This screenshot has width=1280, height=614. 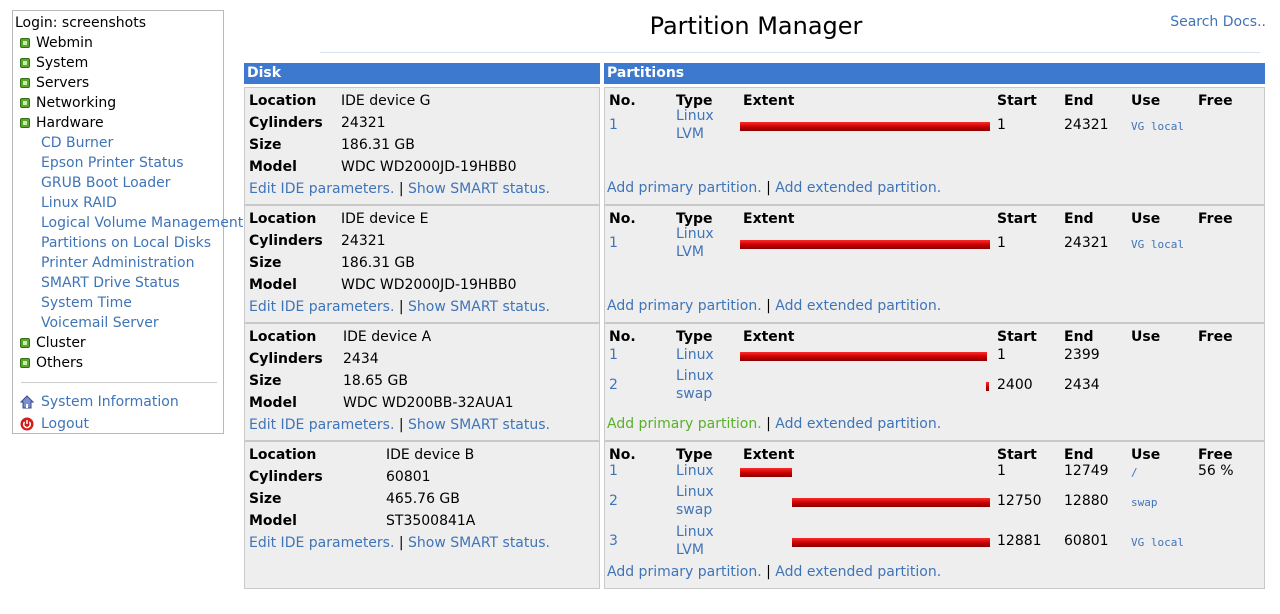 What do you see at coordinates (119, 163) in the screenshot?
I see `module-epson-printer-status: Epson Printer Status` at bounding box center [119, 163].